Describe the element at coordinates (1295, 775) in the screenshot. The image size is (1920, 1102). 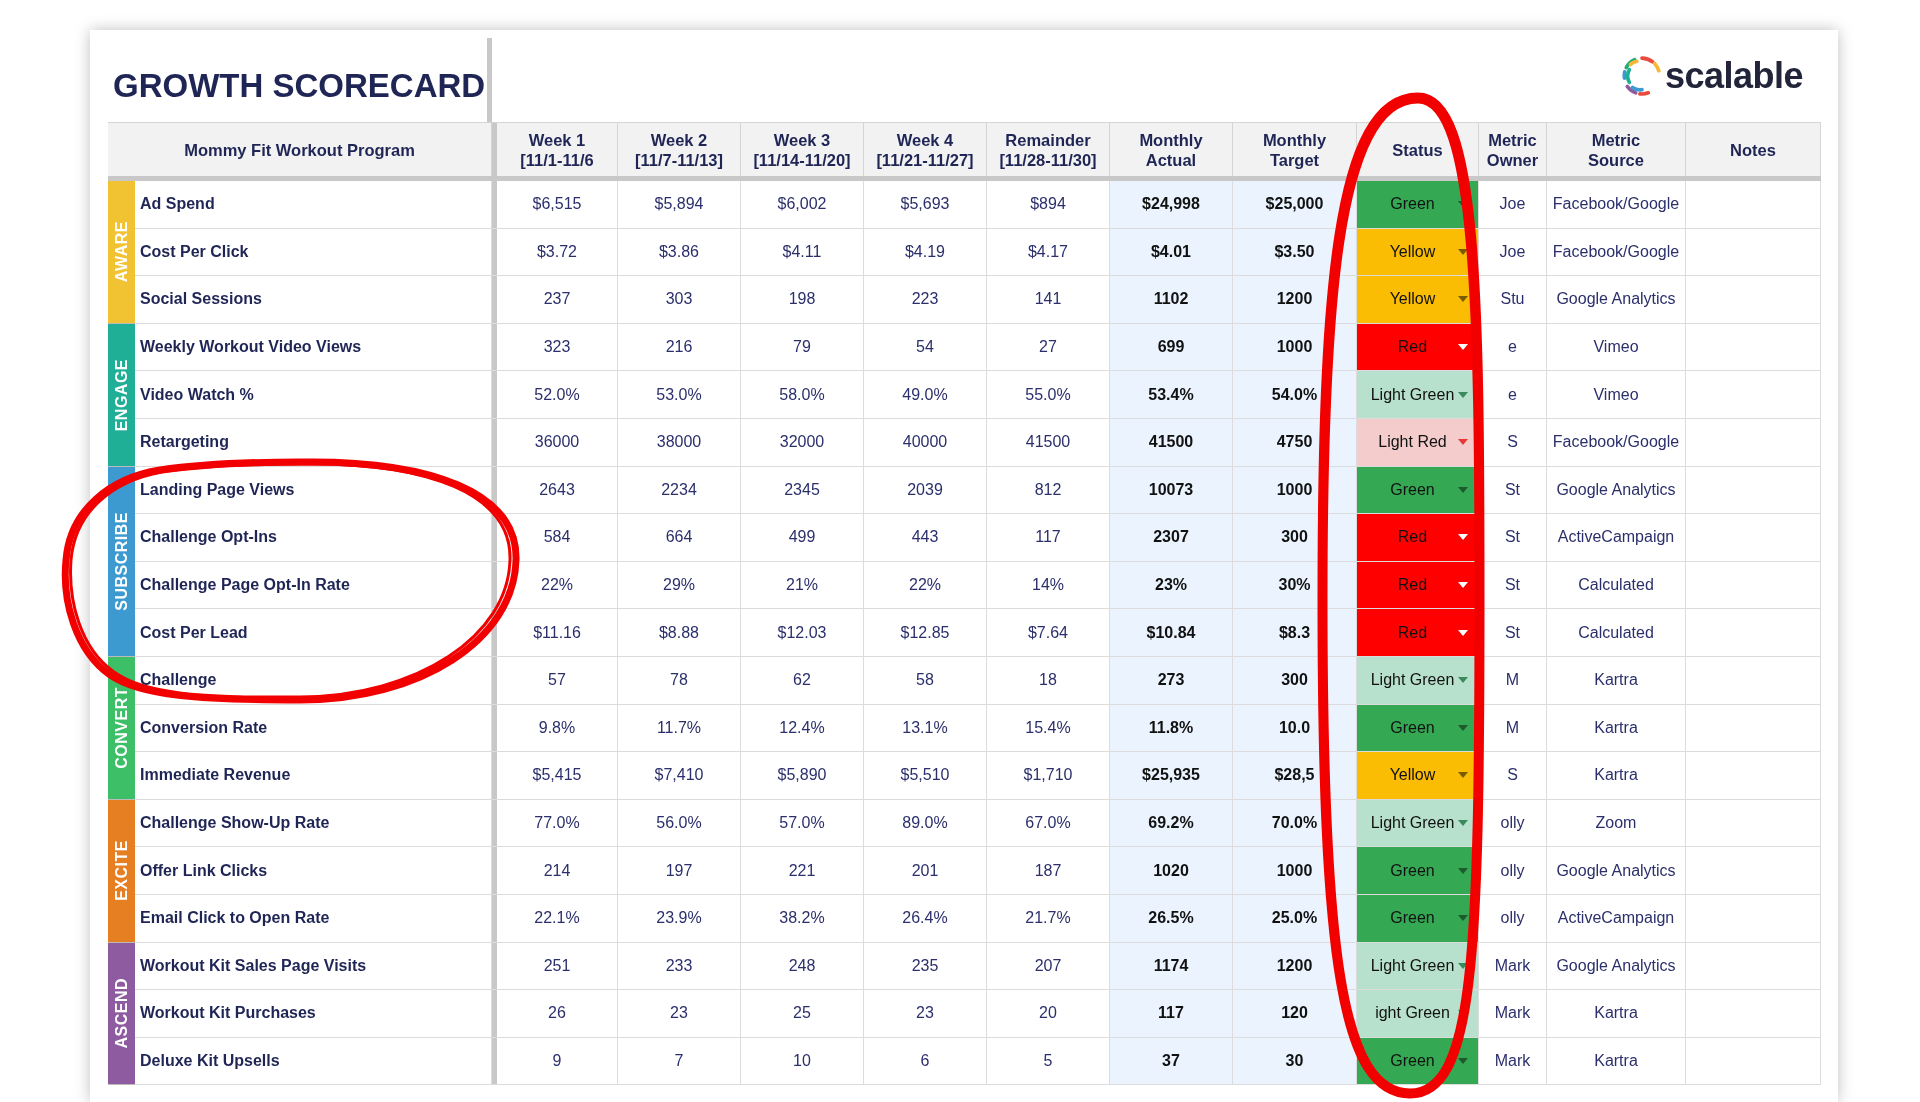
I see `table-cell: $28,5` at that location.